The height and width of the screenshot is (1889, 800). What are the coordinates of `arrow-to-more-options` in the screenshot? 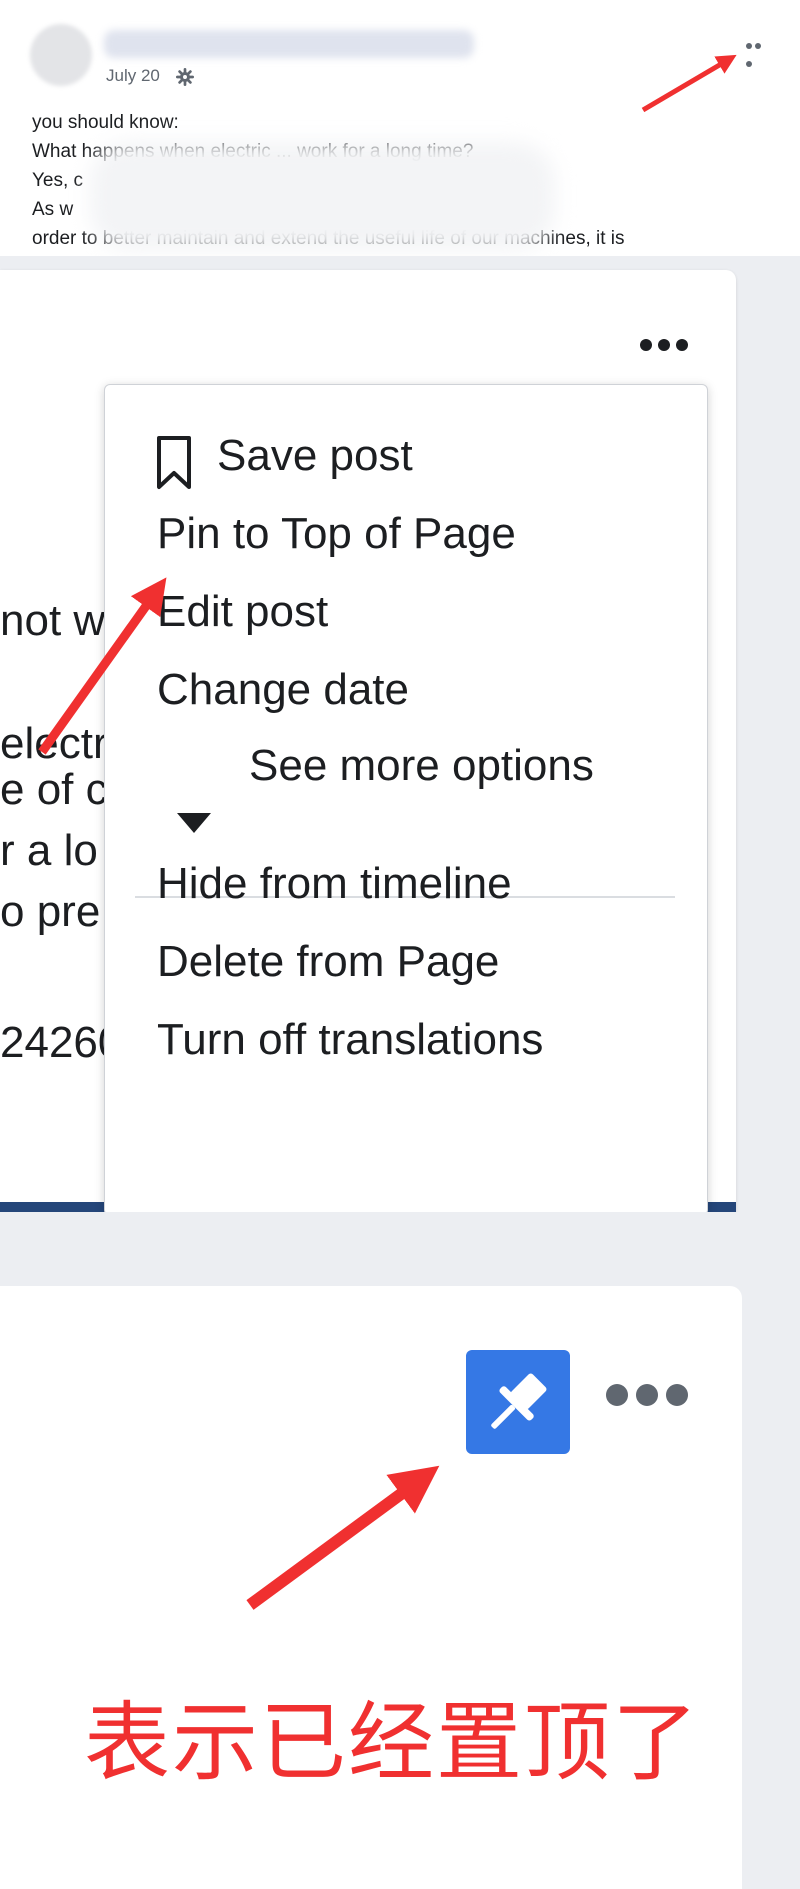 It's located at (689, 83).